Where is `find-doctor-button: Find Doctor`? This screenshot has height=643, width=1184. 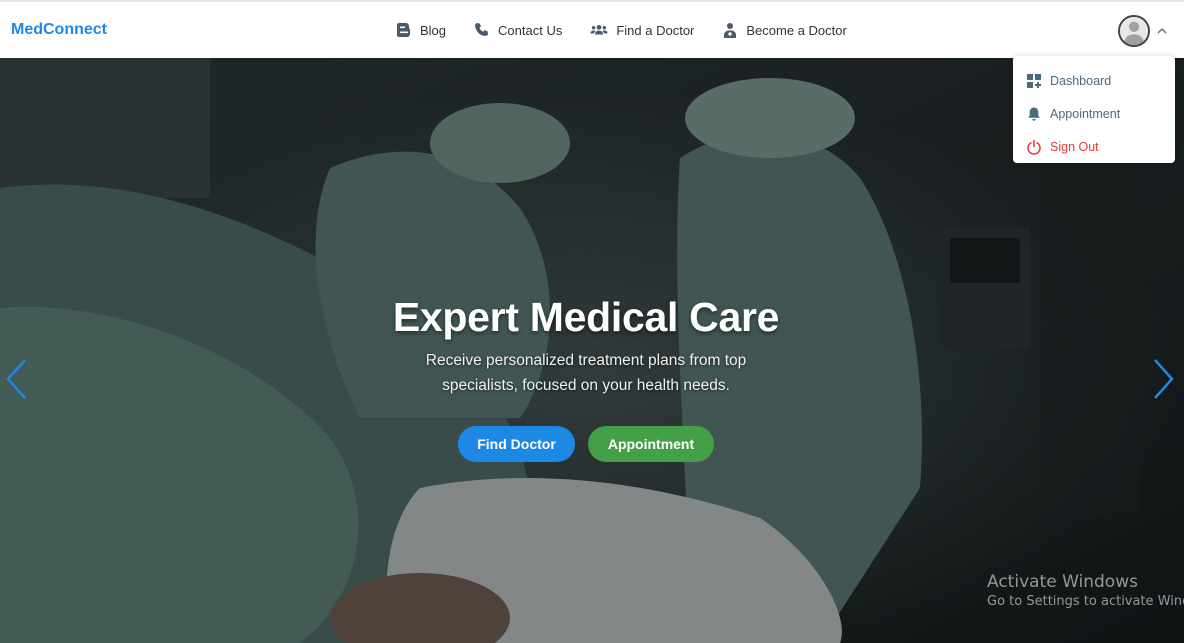 find-doctor-button: Find Doctor is located at coordinates (516, 444).